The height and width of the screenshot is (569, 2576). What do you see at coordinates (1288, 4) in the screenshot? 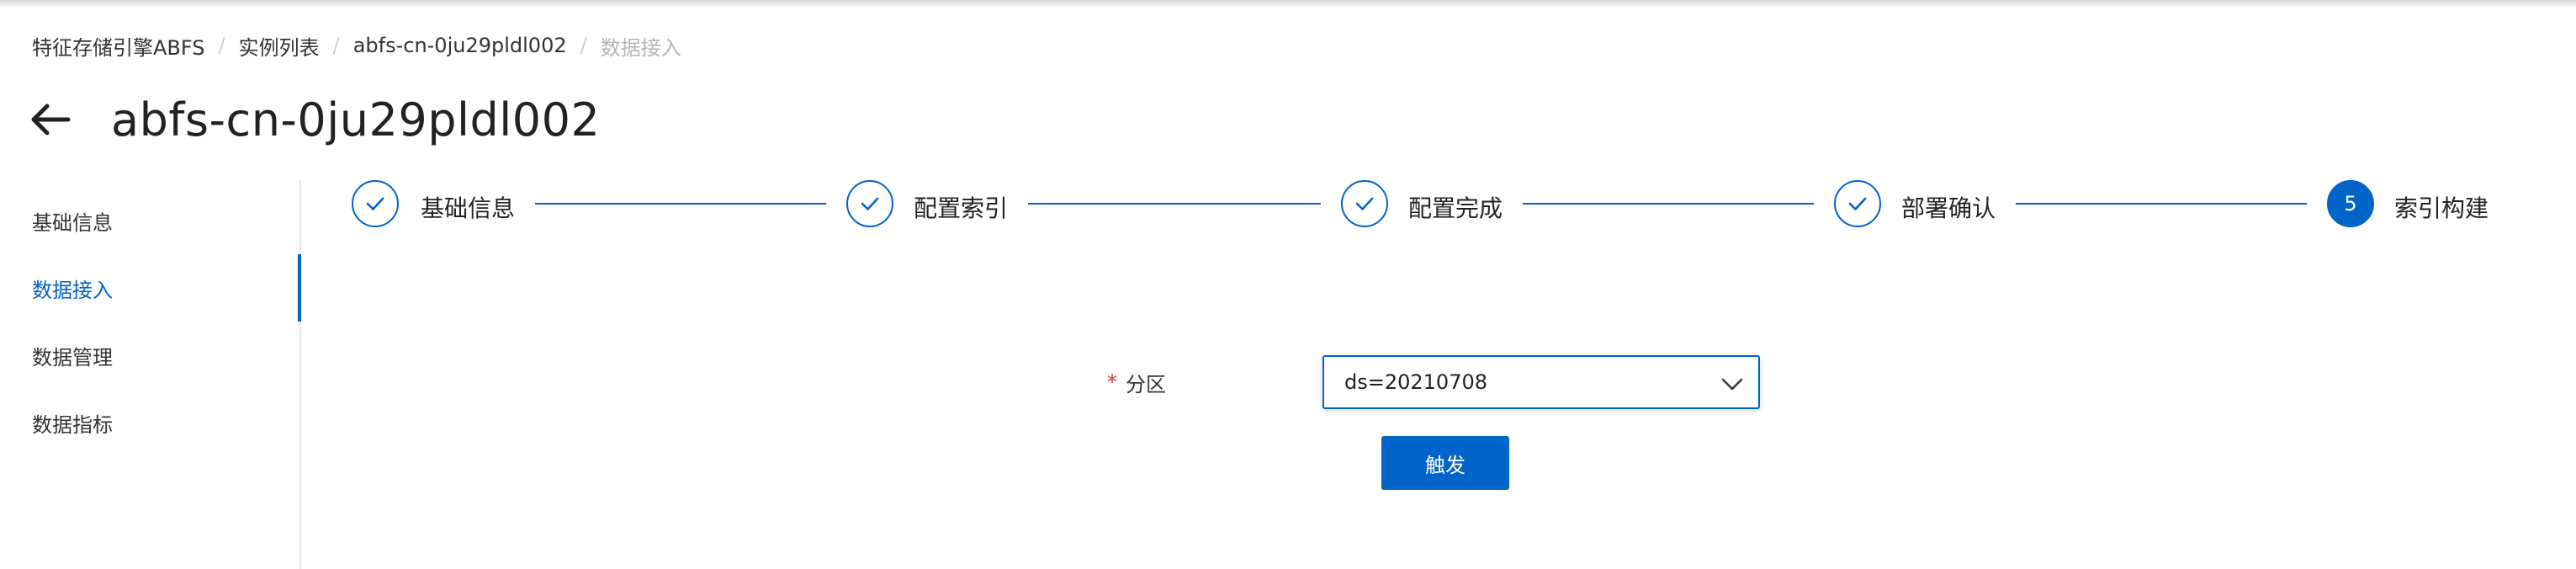
I see `top-shadow-line` at bounding box center [1288, 4].